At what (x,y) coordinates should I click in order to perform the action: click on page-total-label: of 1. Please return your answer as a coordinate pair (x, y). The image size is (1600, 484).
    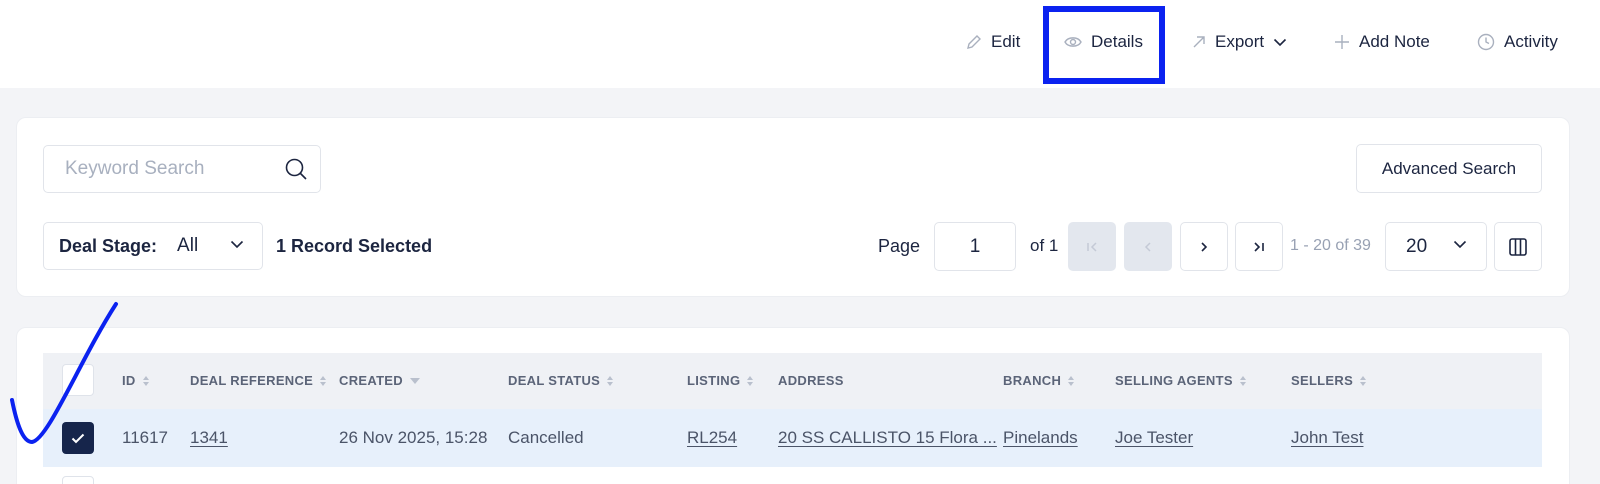
    Looking at the image, I should click on (1044, 245).